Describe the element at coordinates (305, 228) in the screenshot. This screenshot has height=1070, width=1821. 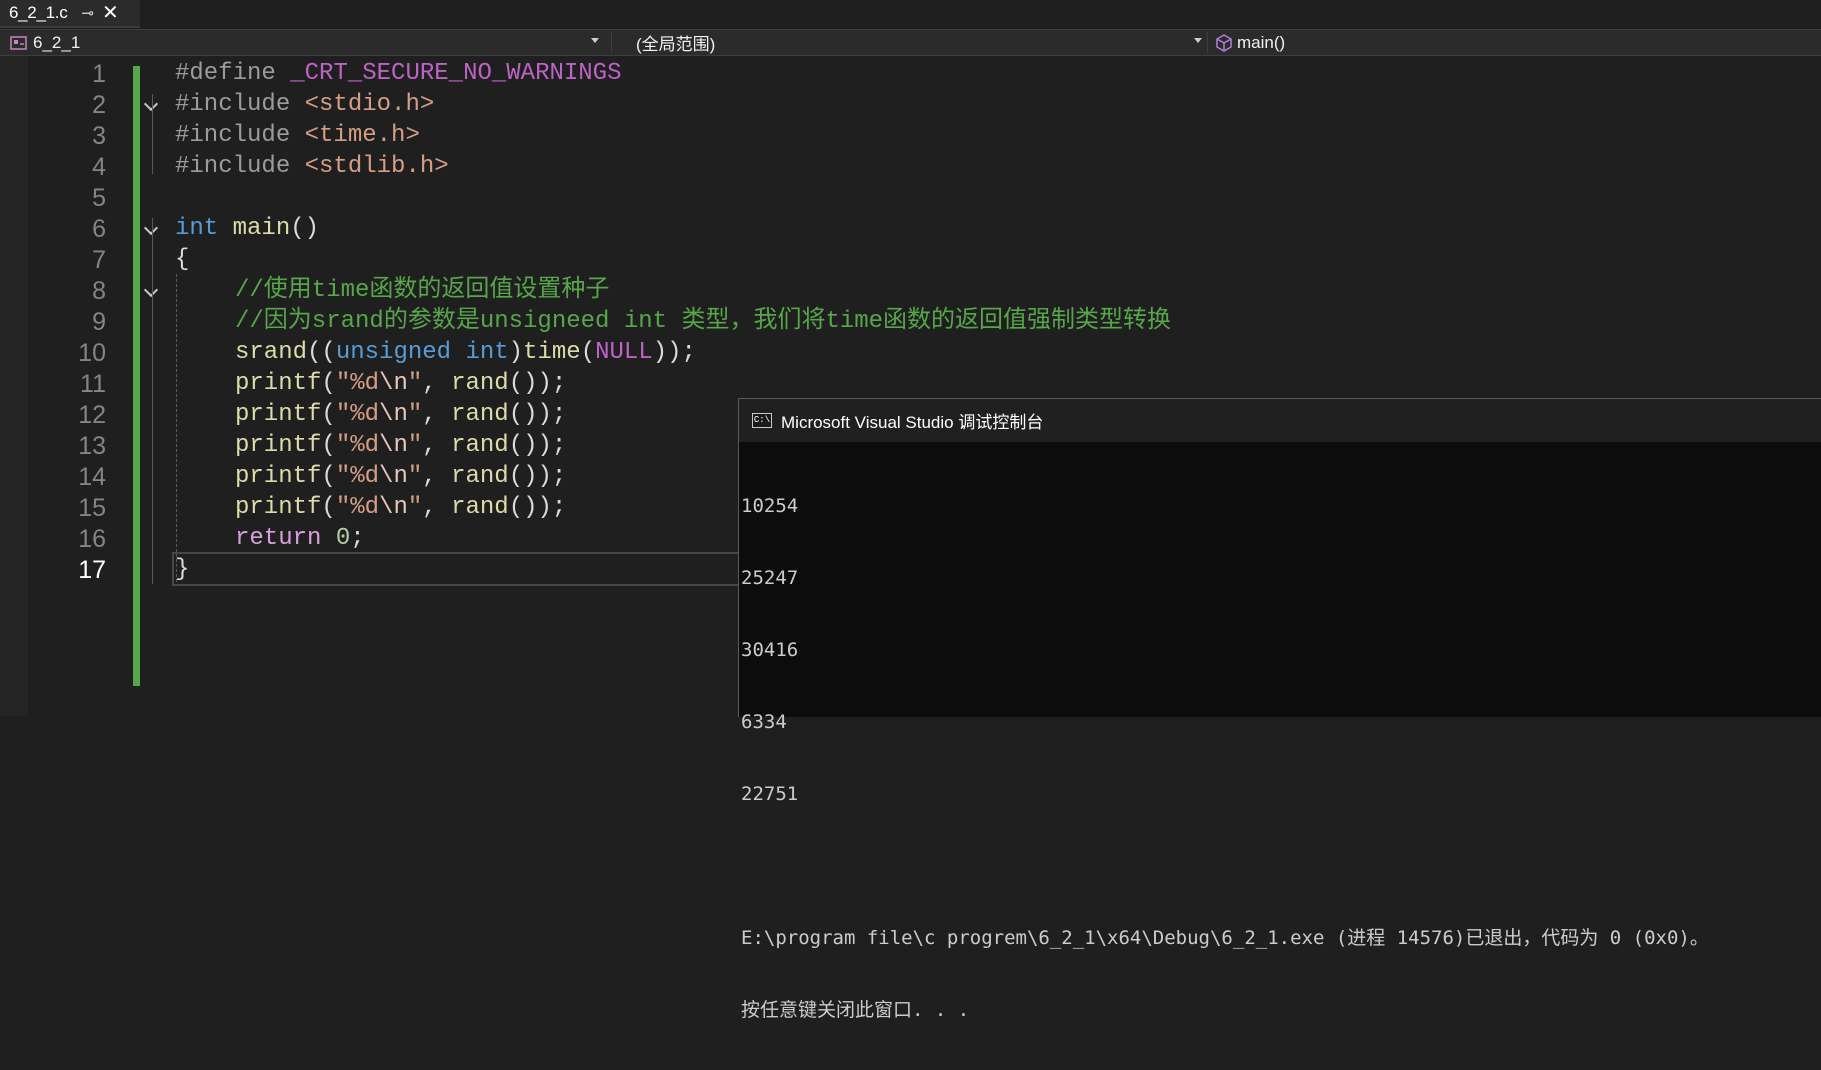
I see `punctuation: ()` at that location.